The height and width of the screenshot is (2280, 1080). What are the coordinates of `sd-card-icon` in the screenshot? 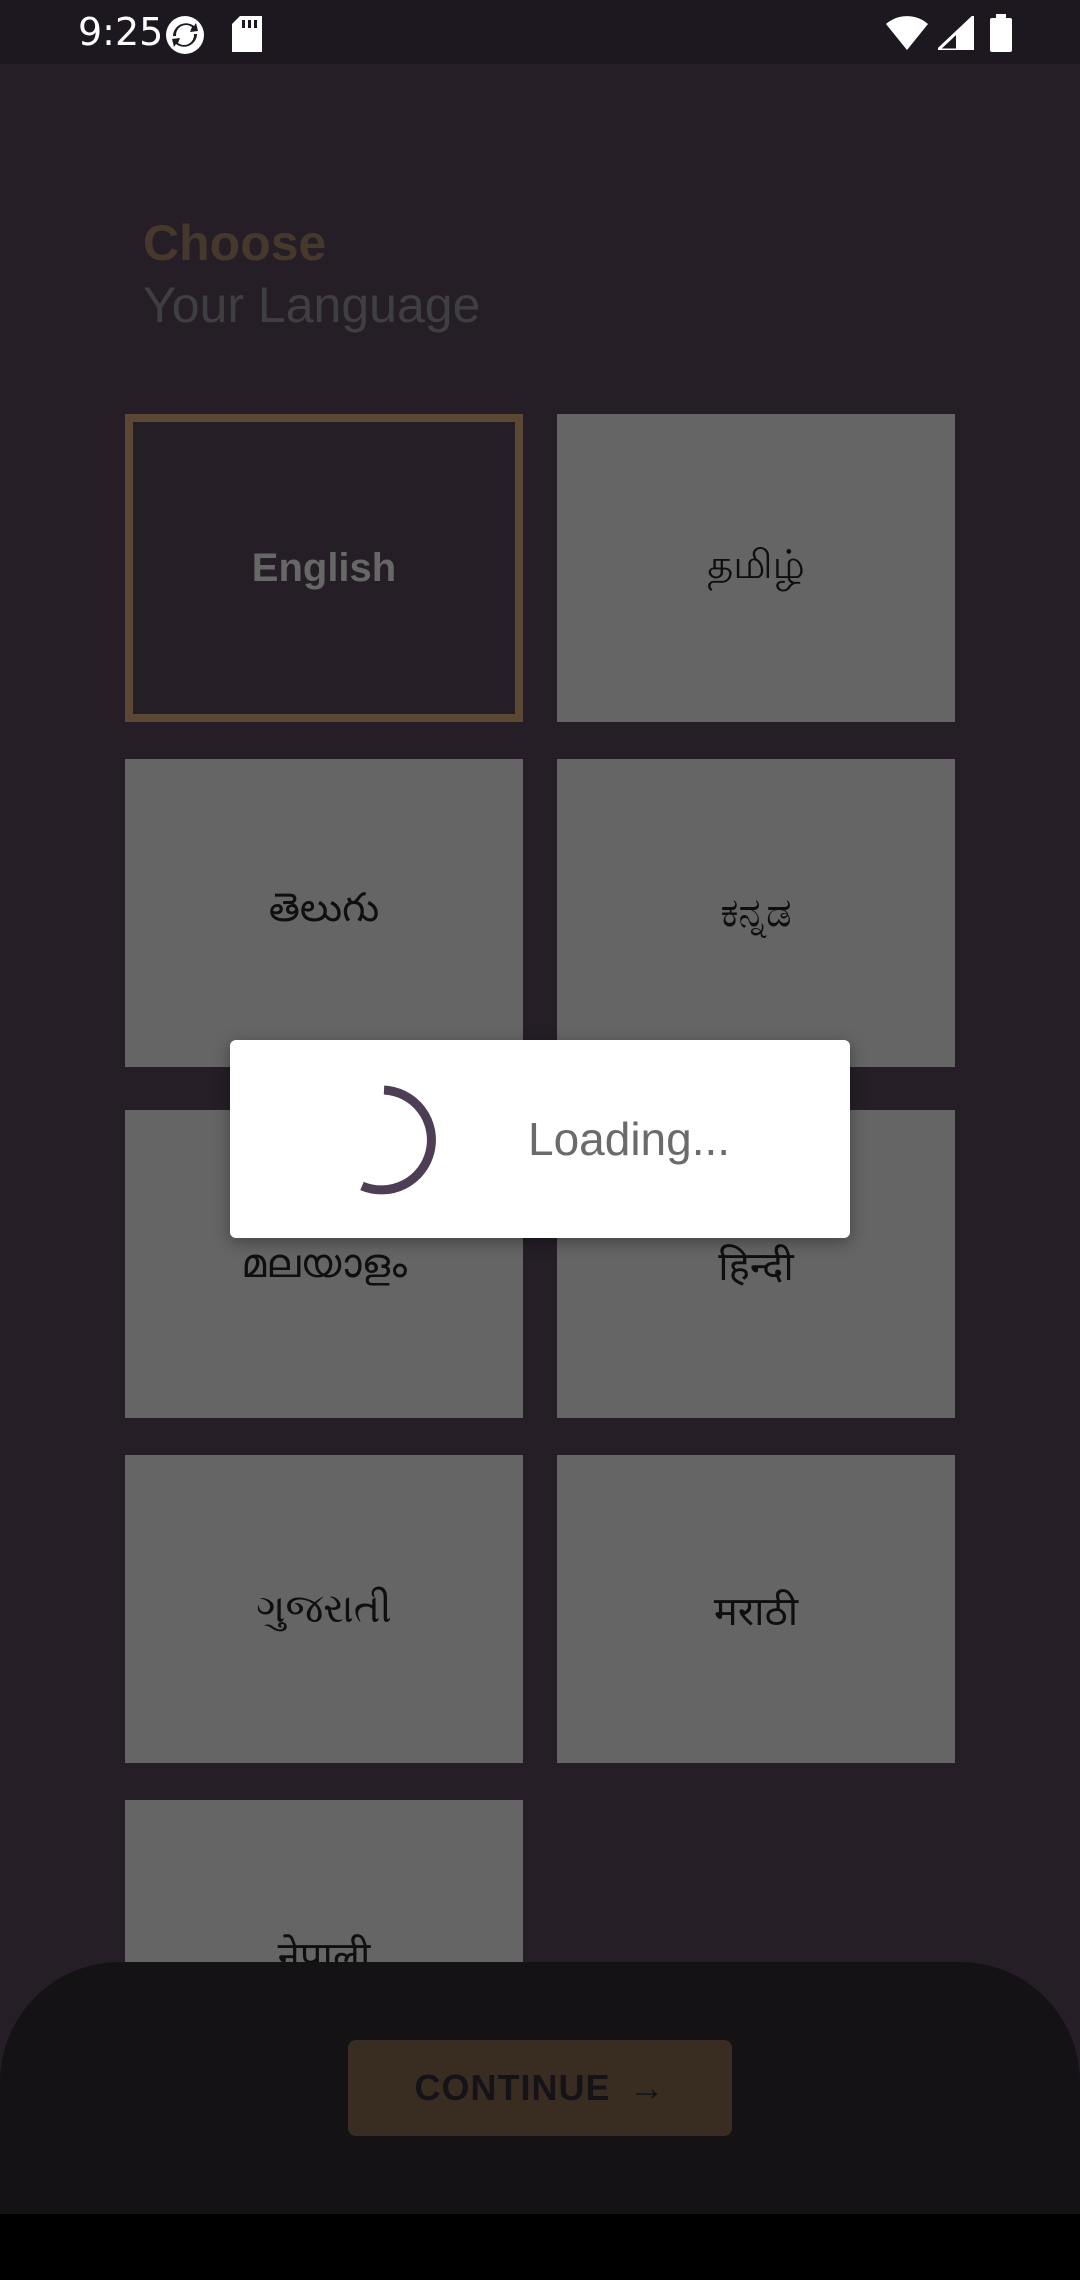 It's located at (247, 34).